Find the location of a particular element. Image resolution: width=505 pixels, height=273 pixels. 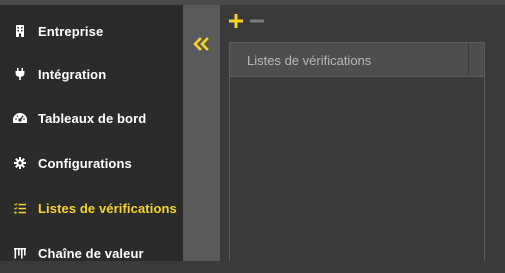

sidebar-item-configurations: Configurations is located at coordinates (91, 163).